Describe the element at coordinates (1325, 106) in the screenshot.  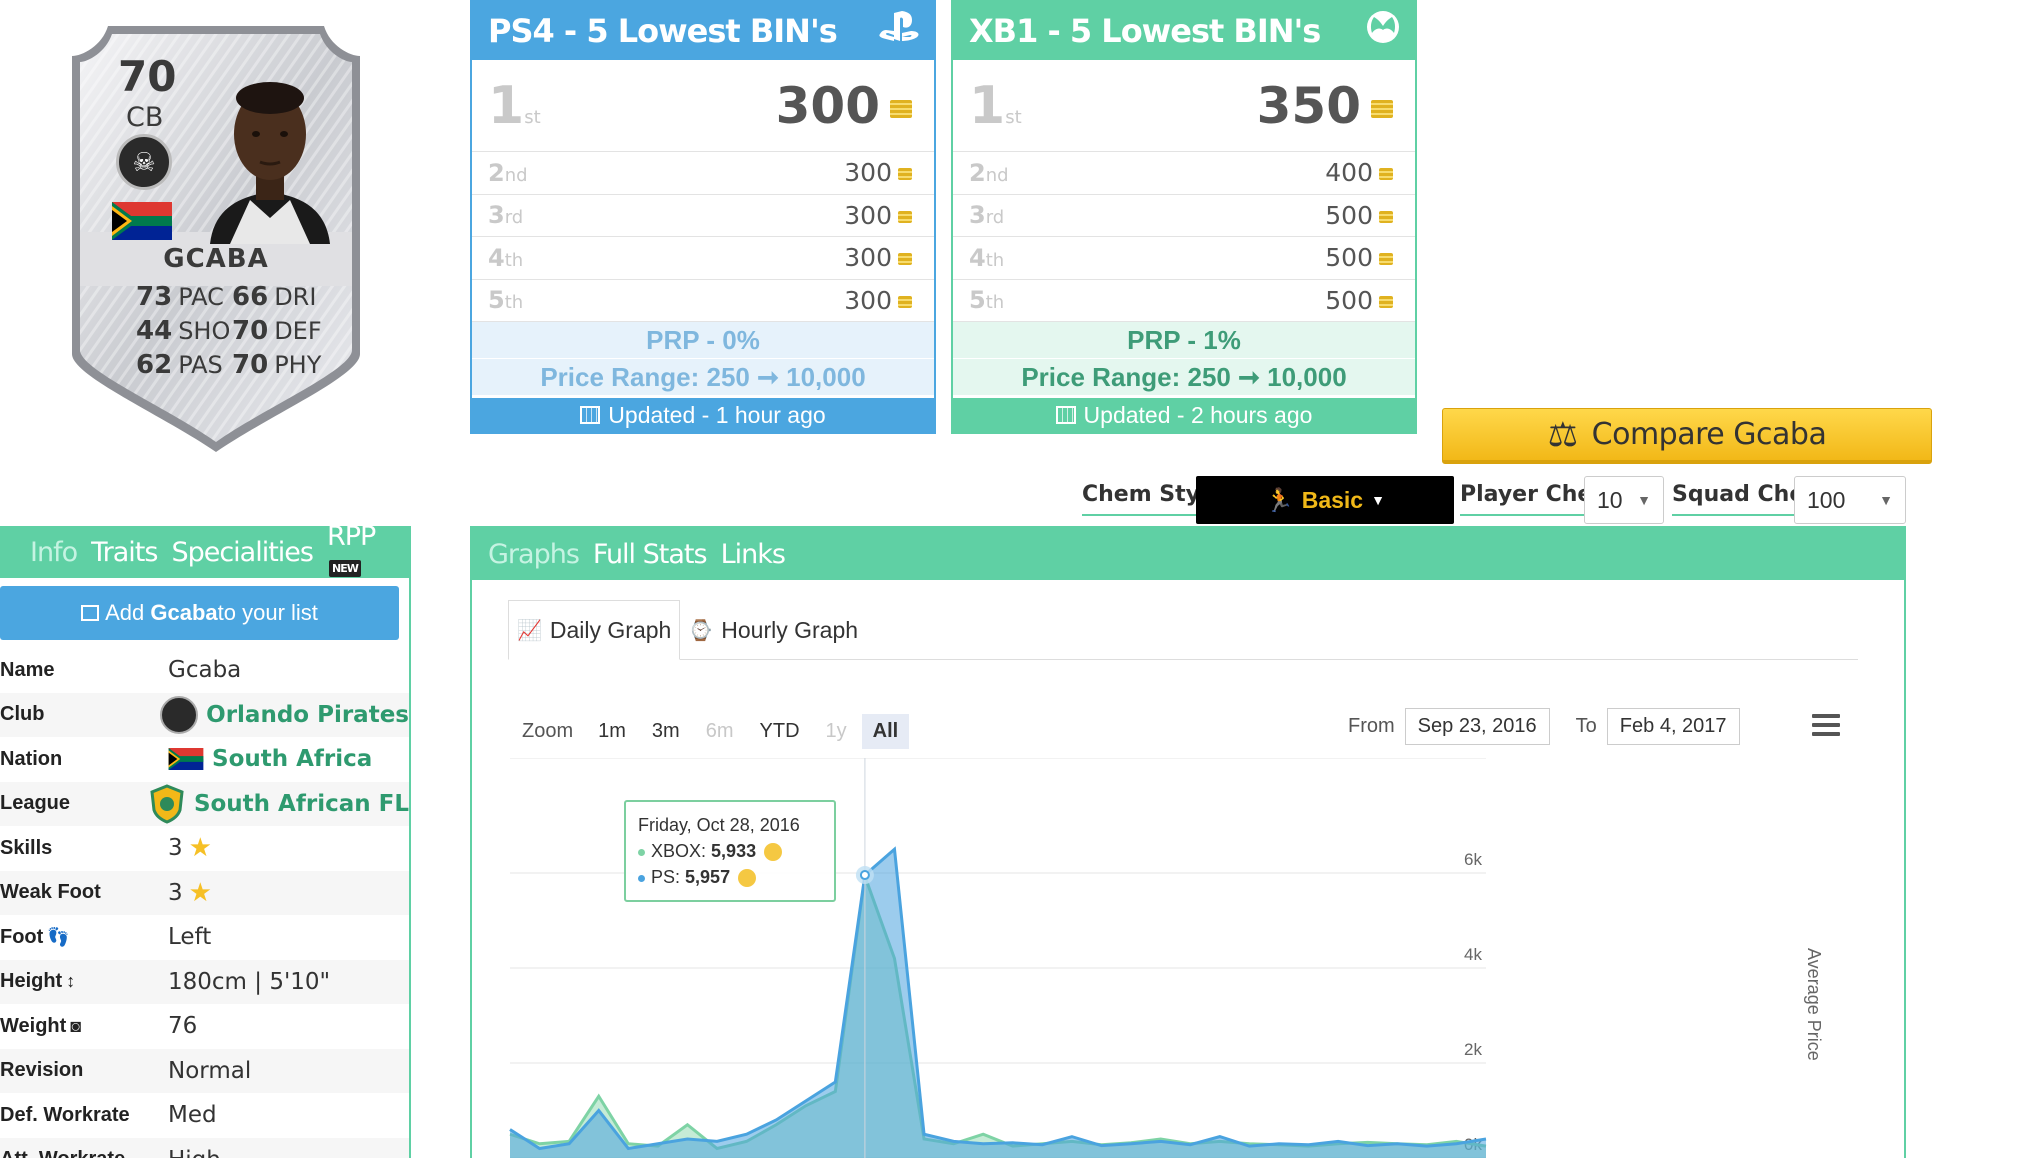
I see `bin-price: 350` at that location.